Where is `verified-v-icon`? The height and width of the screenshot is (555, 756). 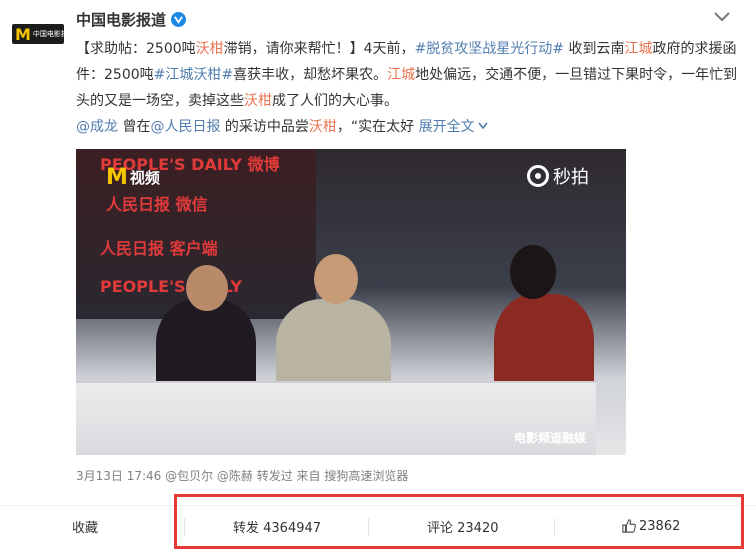
verified-v-icon is located at coordinates (179, 19).